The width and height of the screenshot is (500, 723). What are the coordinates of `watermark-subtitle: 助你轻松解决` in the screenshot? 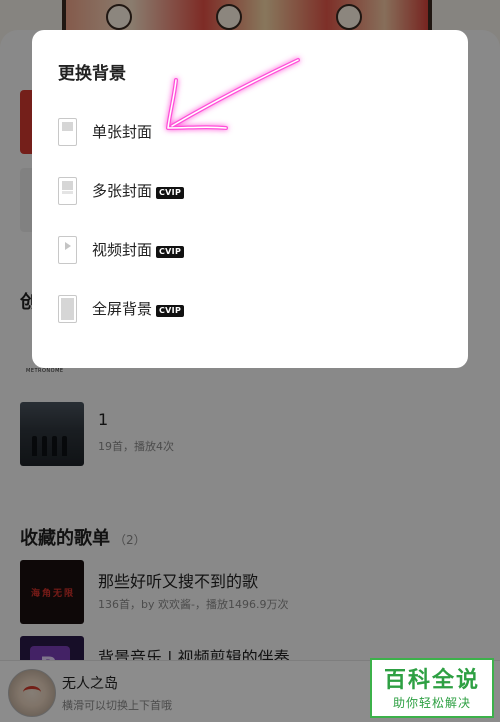 It's located at (431, 703).